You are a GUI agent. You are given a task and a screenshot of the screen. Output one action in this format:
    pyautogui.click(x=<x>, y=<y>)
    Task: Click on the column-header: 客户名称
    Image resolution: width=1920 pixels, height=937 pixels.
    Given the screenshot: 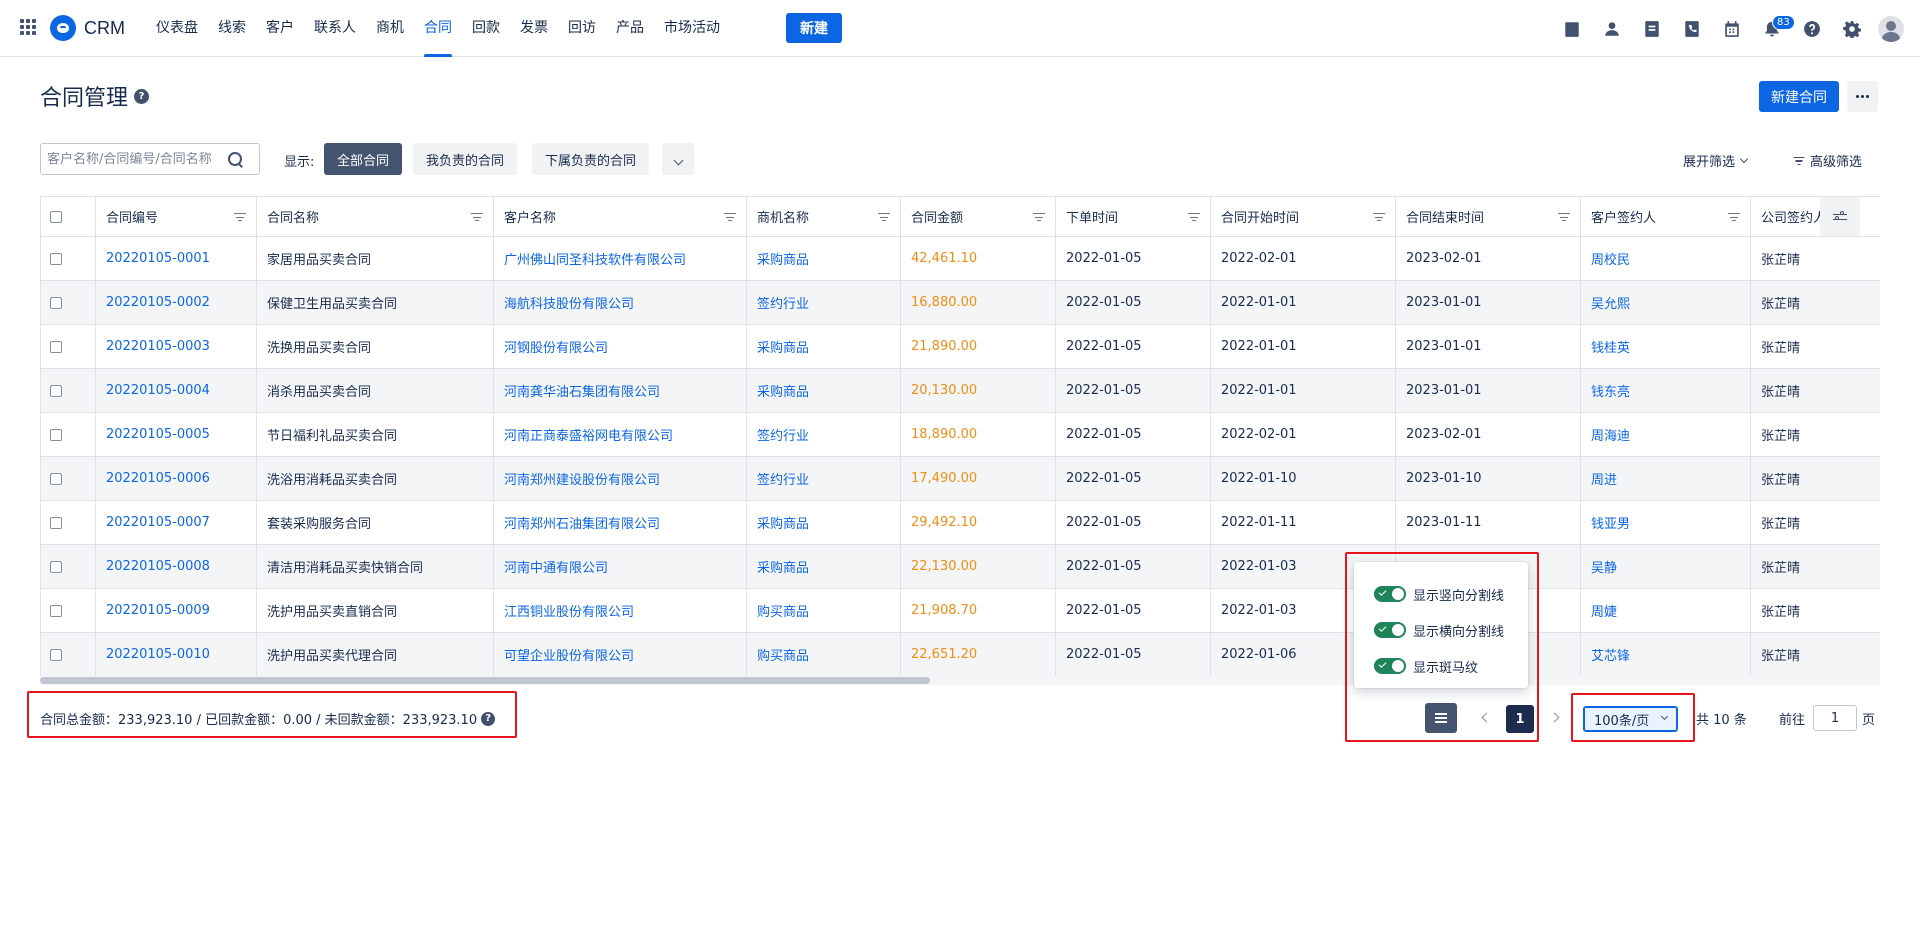 What is the action you would take?
    pyautogui.click(x=620, y=216)
    